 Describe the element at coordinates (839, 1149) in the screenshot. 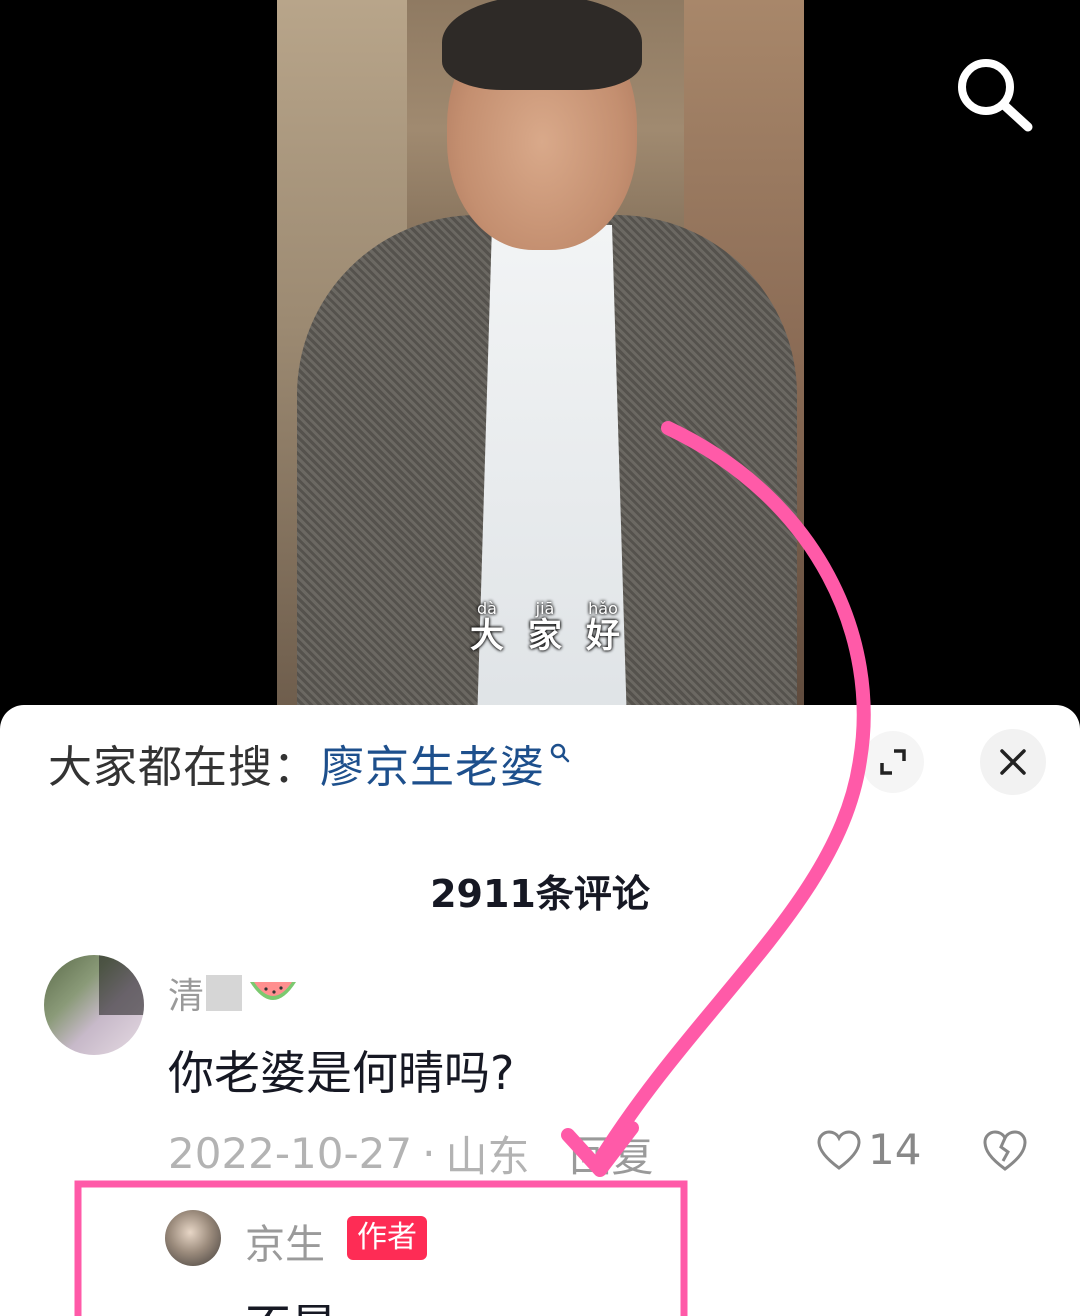

I see `heart-icon` at that location.